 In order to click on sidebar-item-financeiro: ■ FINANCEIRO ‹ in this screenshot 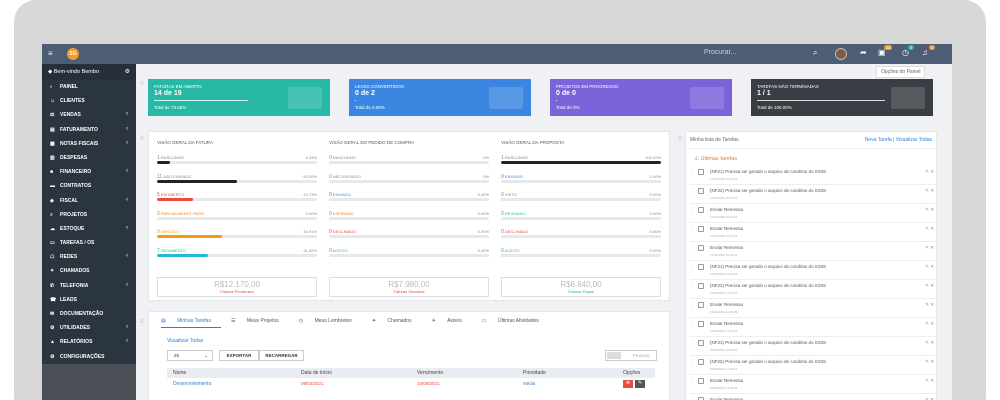, I will do `click(89, 172)`.